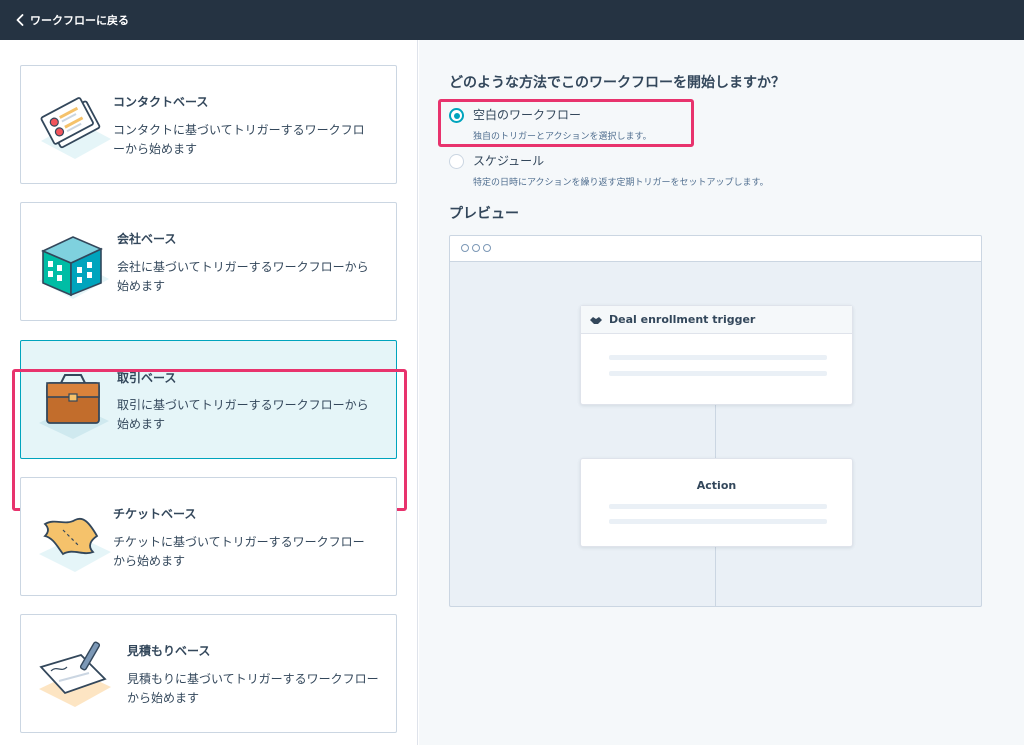 This screenshot has width=1024, height=745. Describe the element at coordinates (609, 170) in the screenshot. I see `option-schedule: スケジュール 特定の日時にアクションを繰り返す定期トリガーをセットアップします。` at that location.